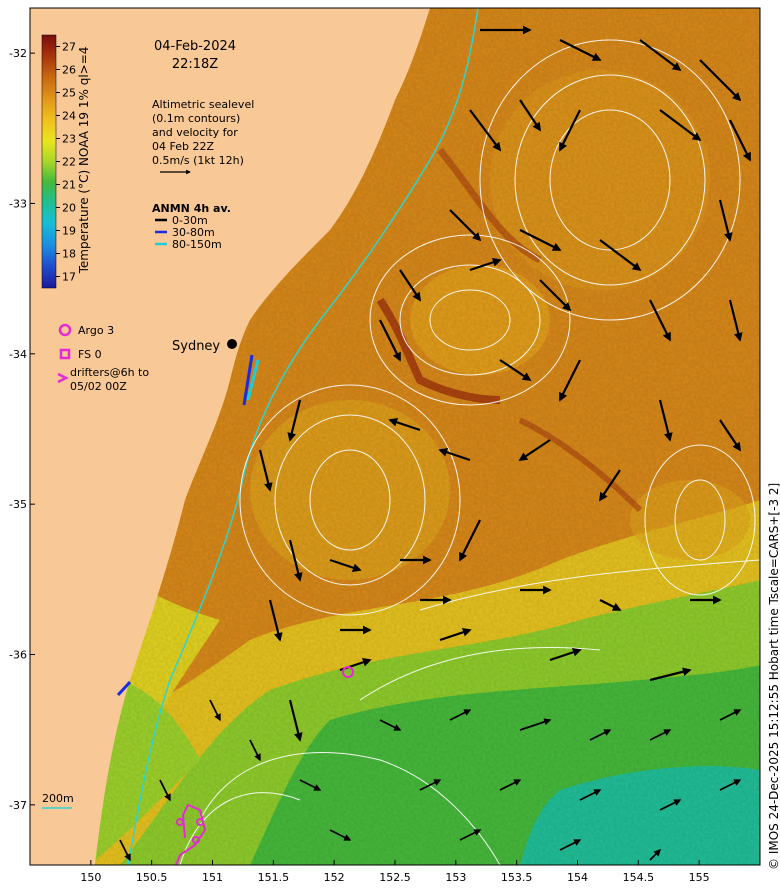  Describe the element at coordinates (195, 46) in the screenshot. I see `map-date: 04-Feb-2024` at that location.